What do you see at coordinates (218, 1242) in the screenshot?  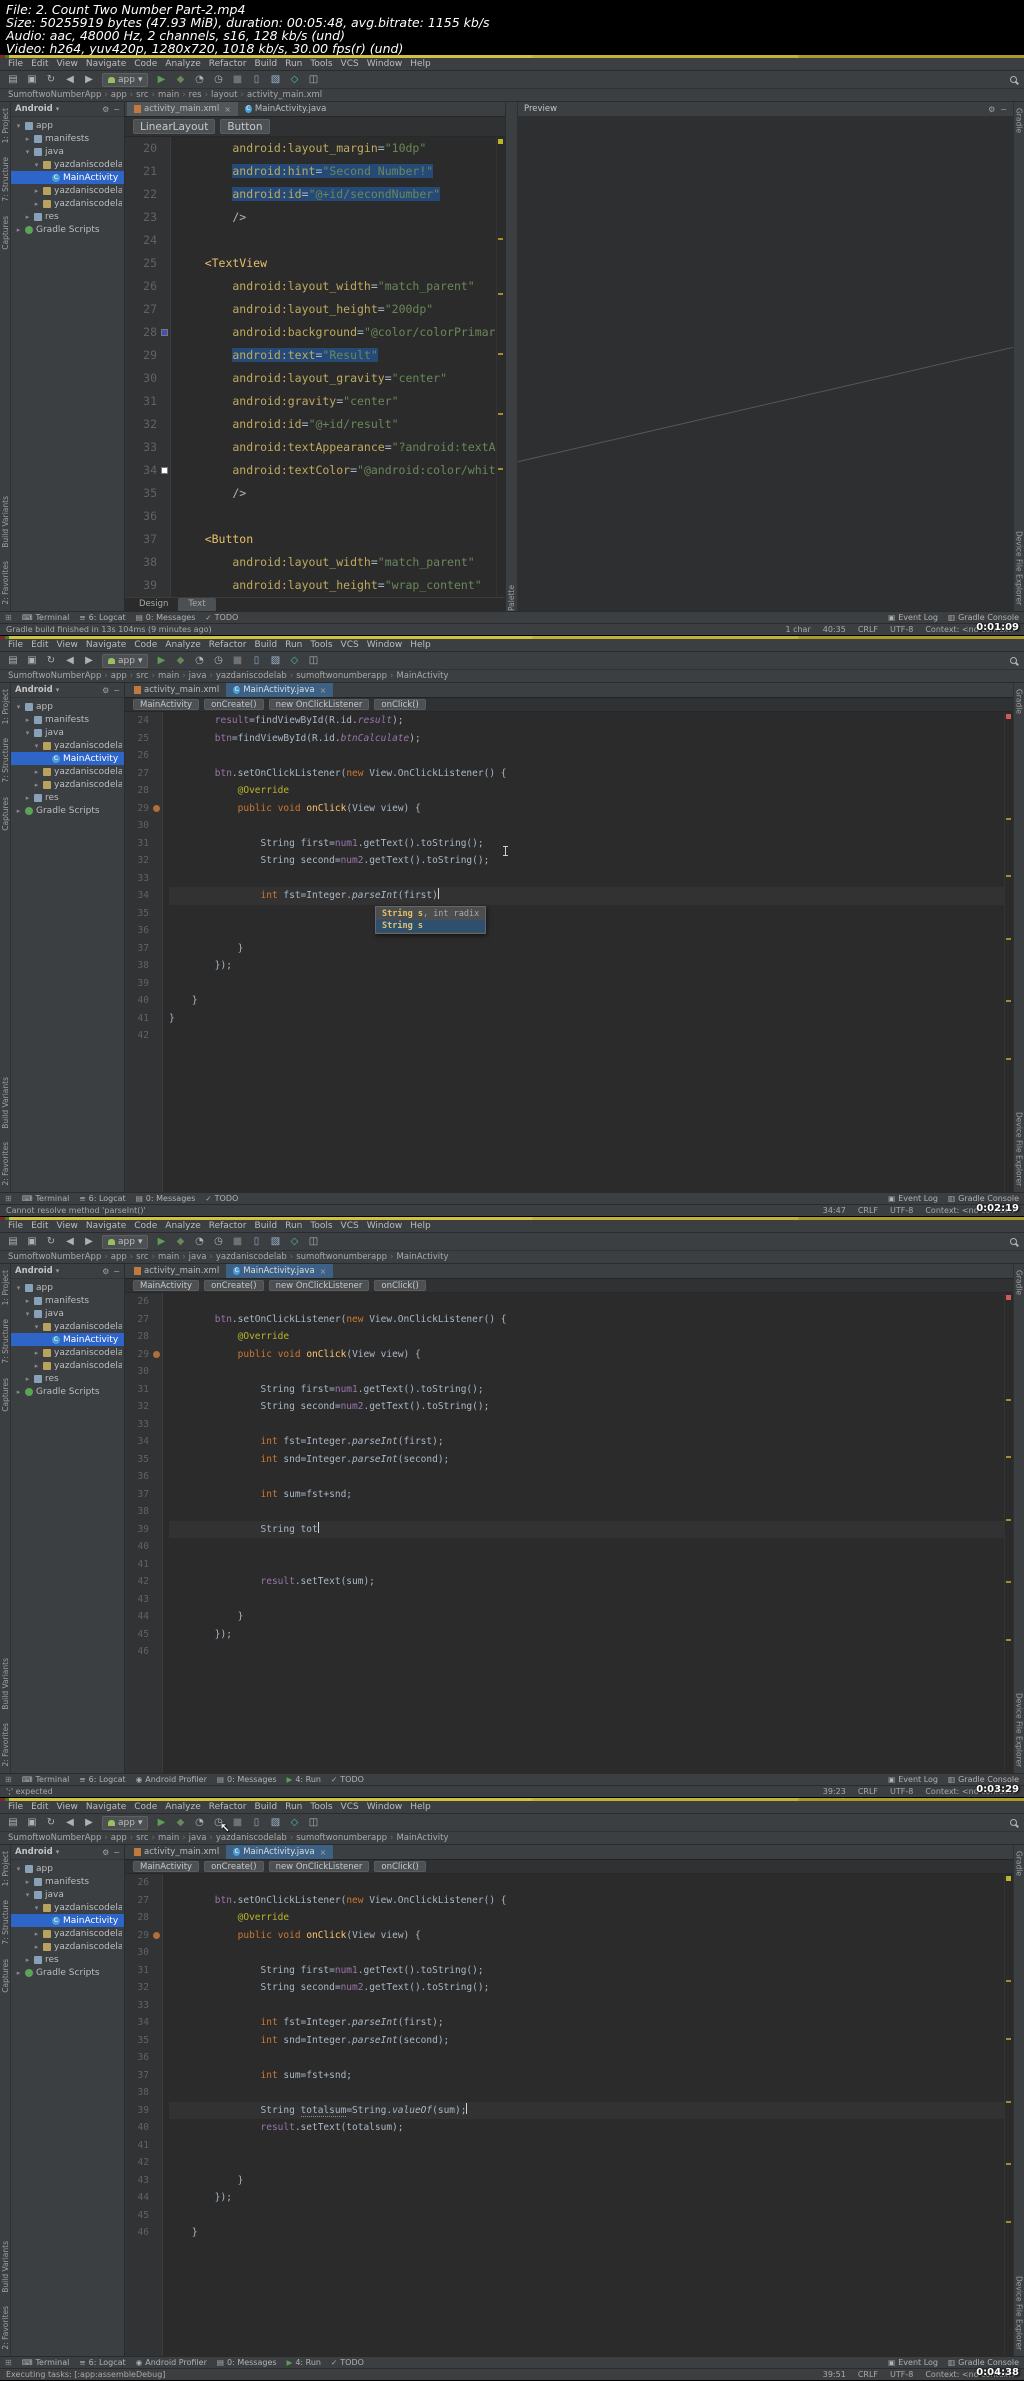 I see `profiler-icon: ◷` at bounding box center [218, 1242].